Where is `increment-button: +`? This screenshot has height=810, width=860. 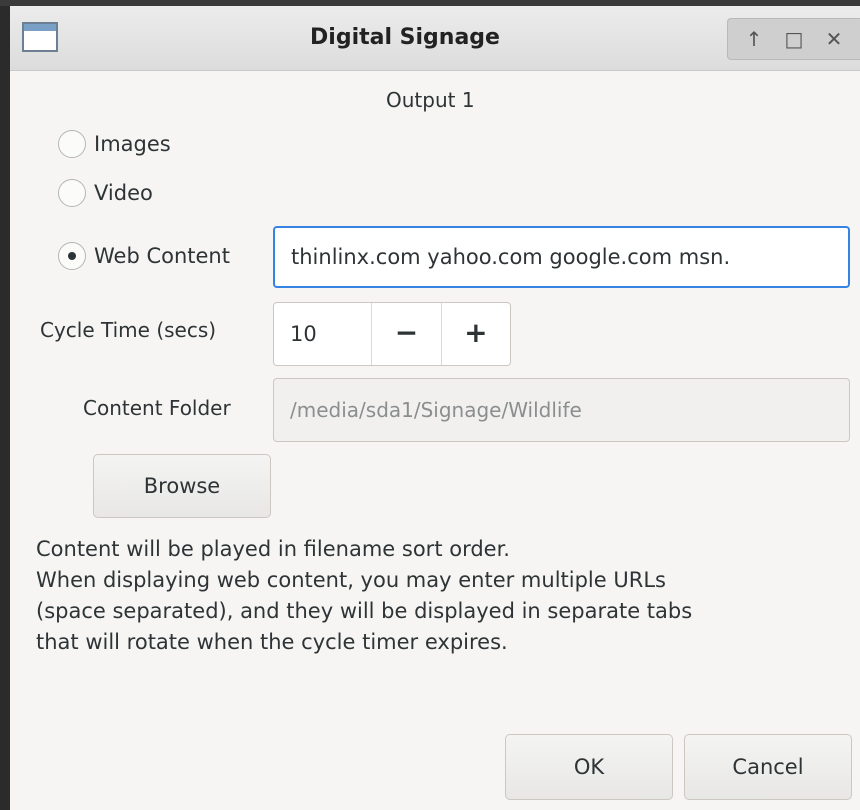 increment-button: + is located at coordinates (475, 334).